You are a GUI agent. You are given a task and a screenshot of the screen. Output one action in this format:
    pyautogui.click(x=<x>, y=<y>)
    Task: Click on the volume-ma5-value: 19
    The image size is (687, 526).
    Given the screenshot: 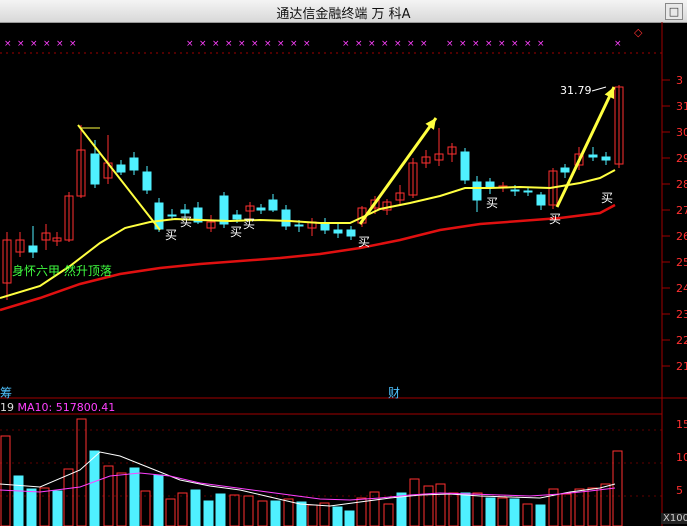 What is the action you would take?
    pyautogui.click(x=7, y=407)
    